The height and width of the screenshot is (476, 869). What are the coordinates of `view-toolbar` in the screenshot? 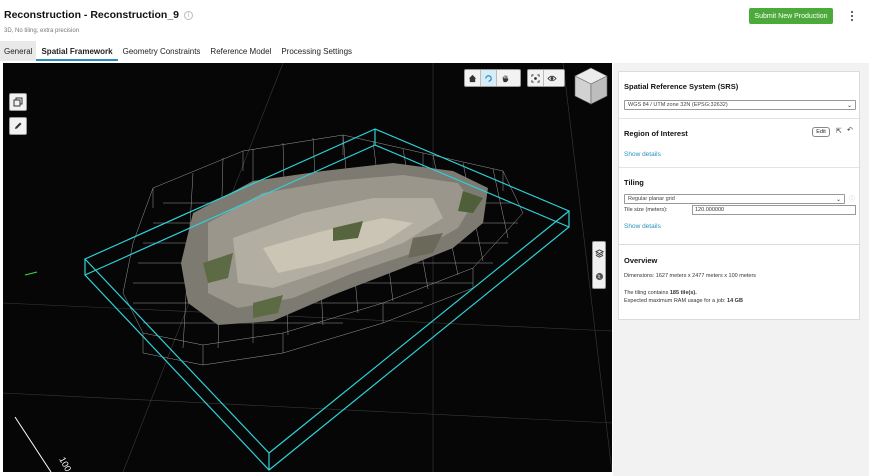 It's located at (492, 78).